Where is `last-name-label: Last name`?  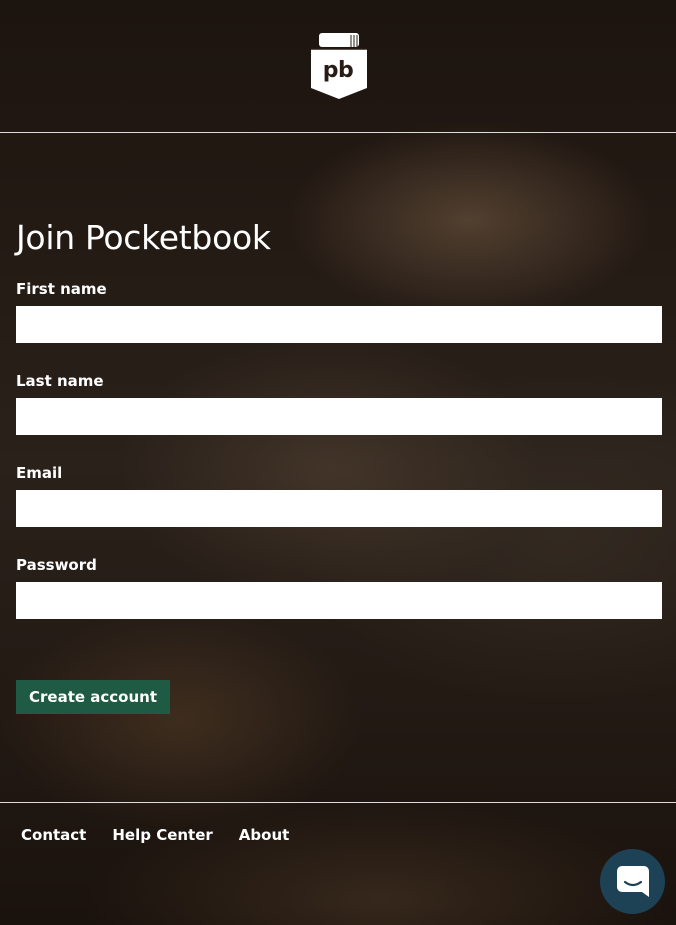
last-name-label: Last name is located at coordinates (60, 381).